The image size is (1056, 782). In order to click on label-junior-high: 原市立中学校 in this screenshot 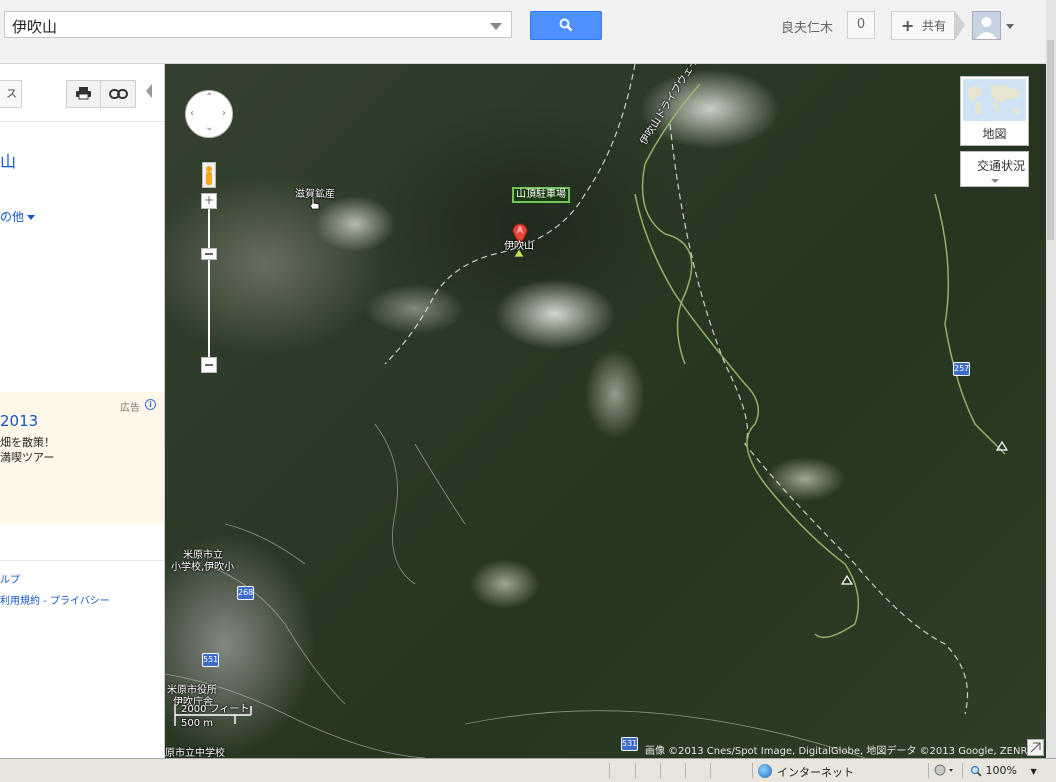, I will do `click(195, 751)`.